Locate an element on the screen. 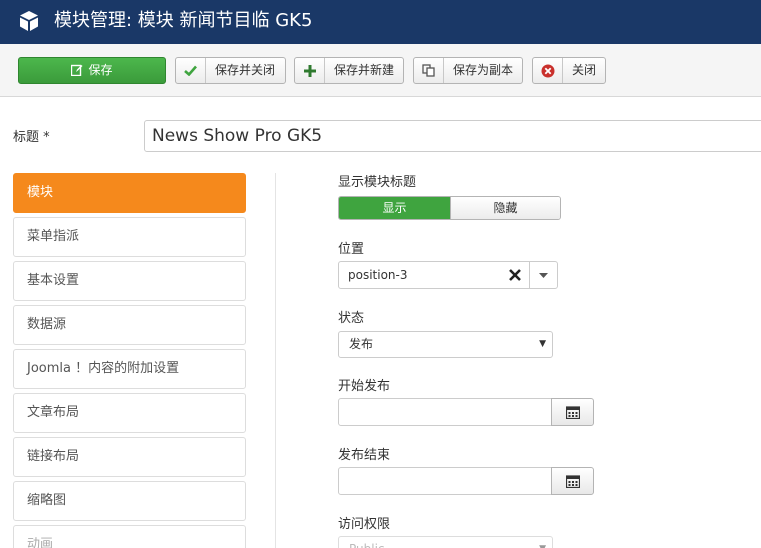 The width and height of the screenshot is (761, 548). check-icon is located at coordinates (191, 70).